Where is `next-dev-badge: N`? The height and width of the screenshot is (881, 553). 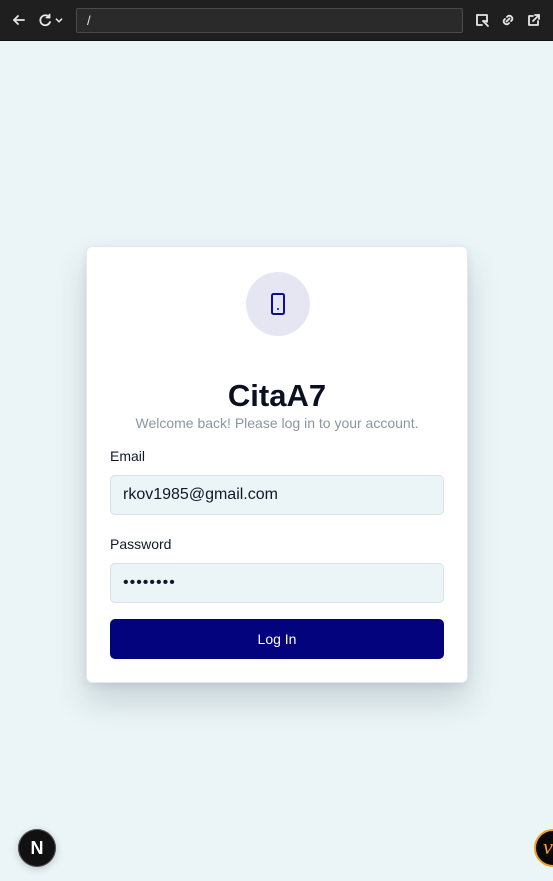 next-dev-badge: N is located at coordinates (37, 848).